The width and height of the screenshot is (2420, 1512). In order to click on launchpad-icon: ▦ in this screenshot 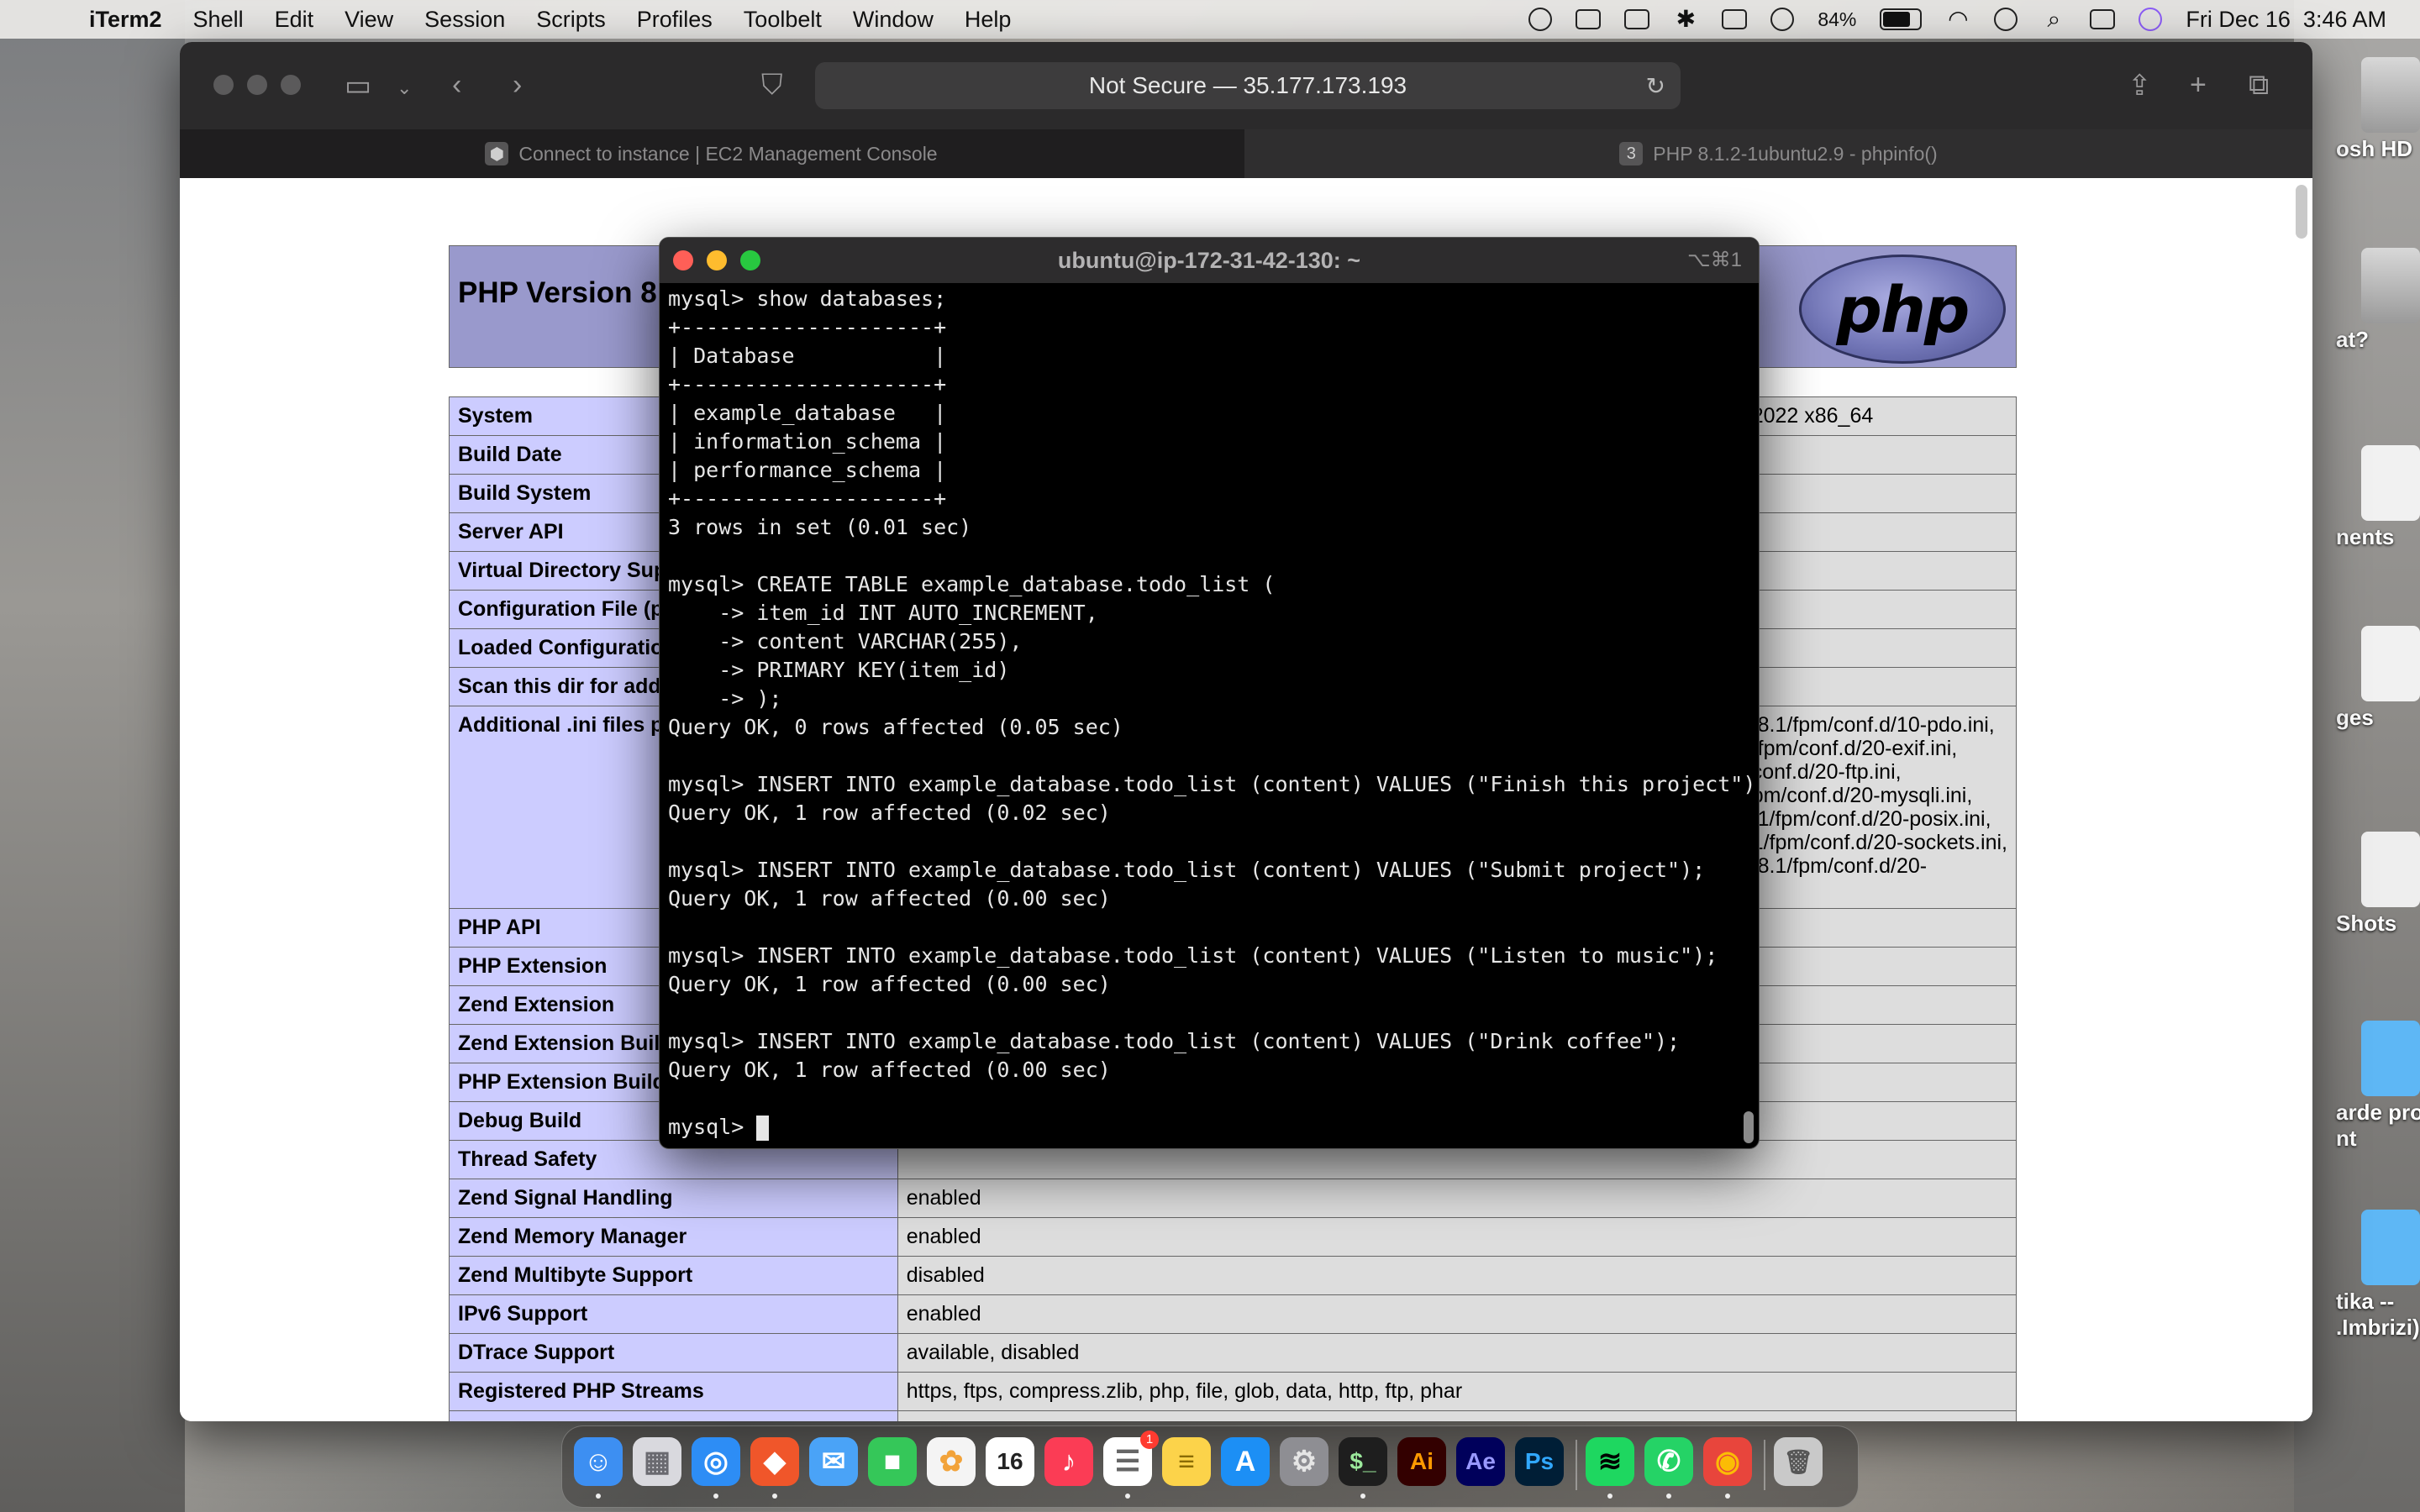, I will do `click(657, 1461)`.